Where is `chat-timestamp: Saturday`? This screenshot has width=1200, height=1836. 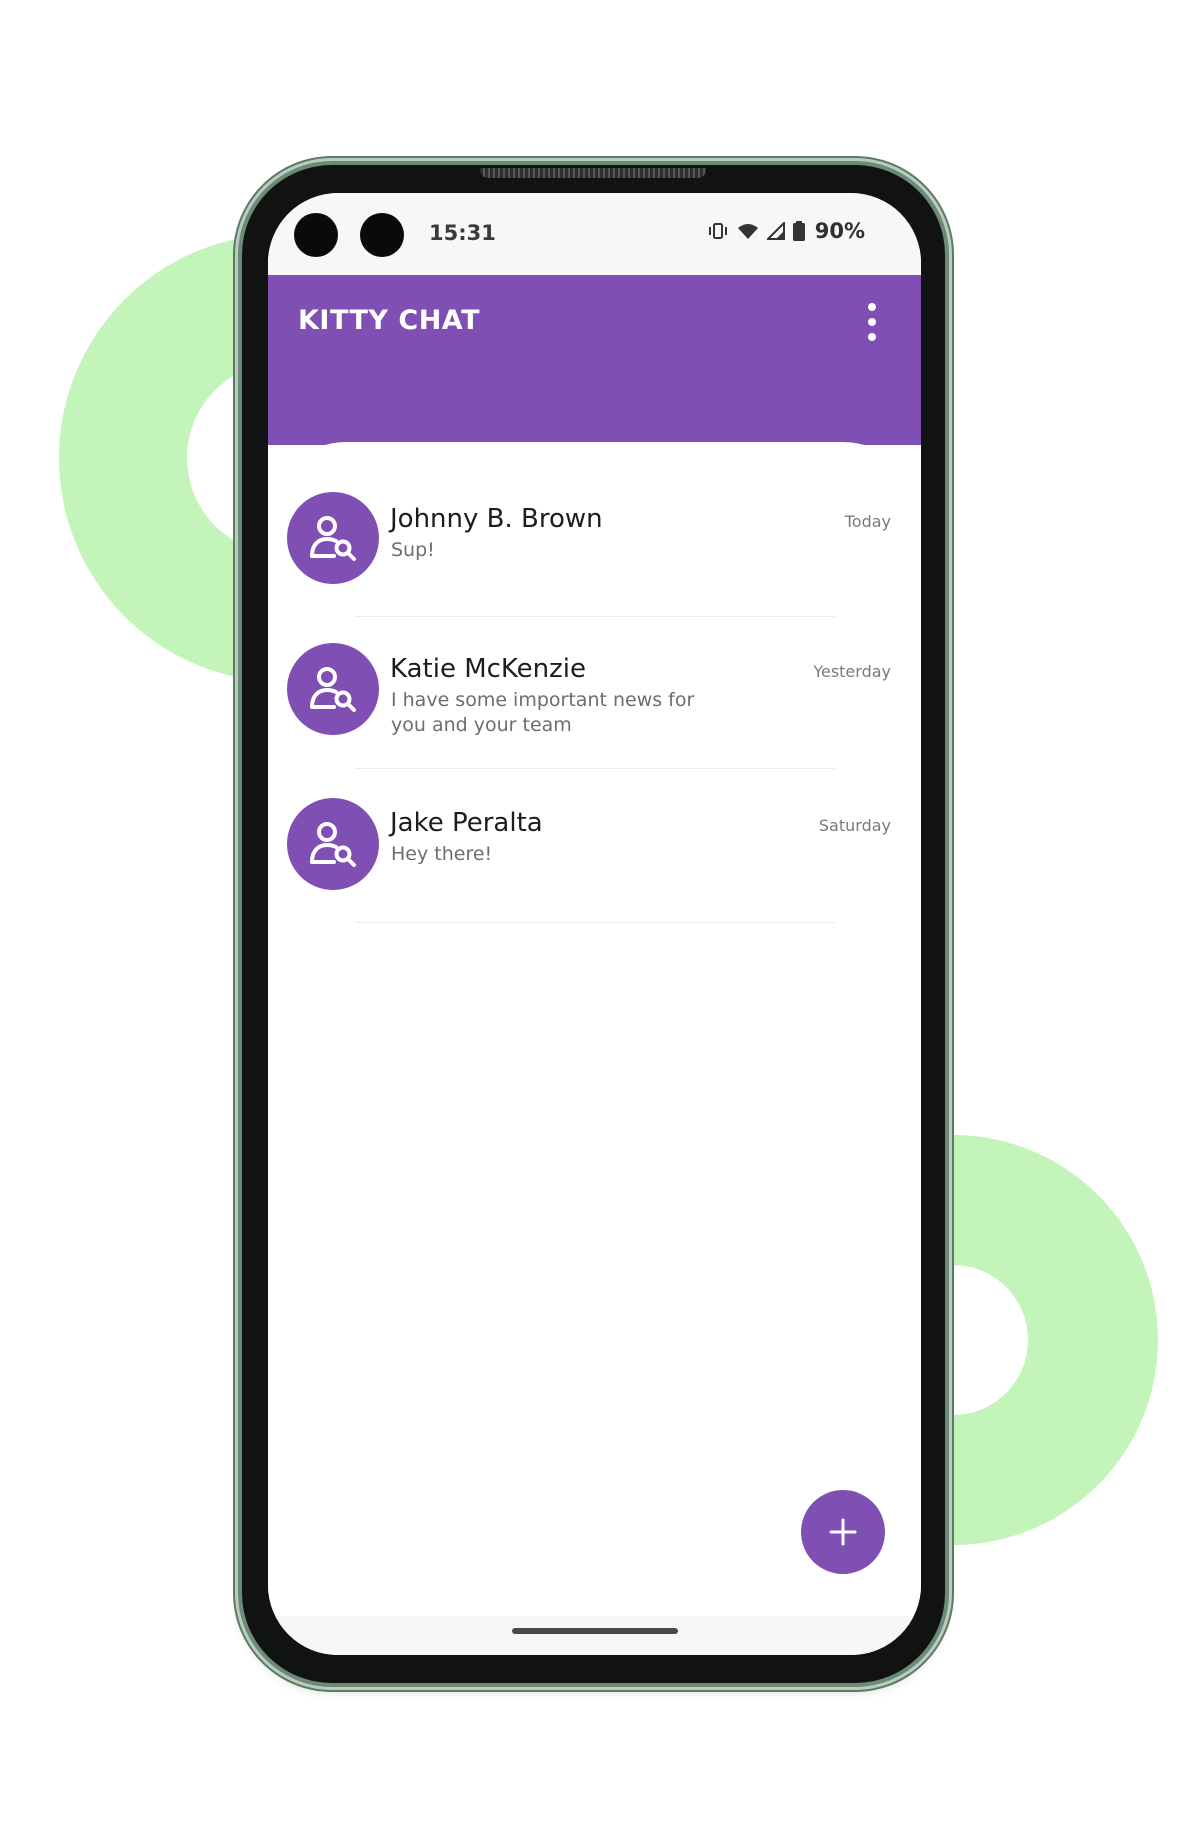 chat-timestamp: Saturday is located at coordinates (854, 825).